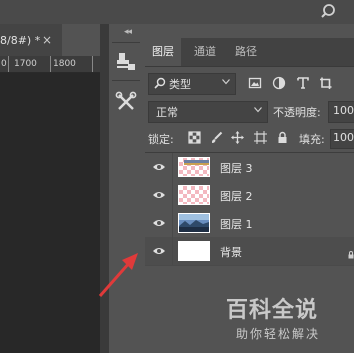 This screenshot has height=353, width=354. I want to click on tools-icon, so click(126, 102).